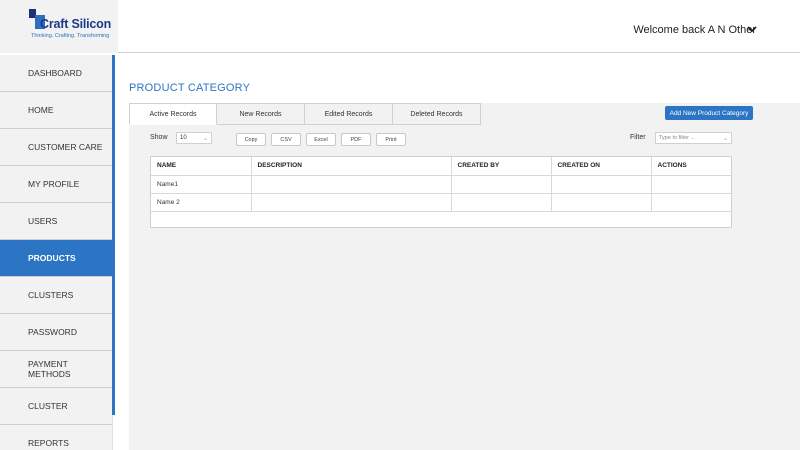  I want to click on sidebar-item-password: PASSWORD, so click(56, 332).